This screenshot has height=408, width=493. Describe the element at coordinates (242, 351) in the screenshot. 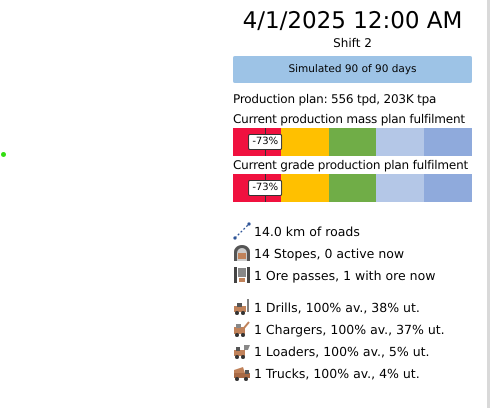

I see `loader-vehicle-icon` at that location.